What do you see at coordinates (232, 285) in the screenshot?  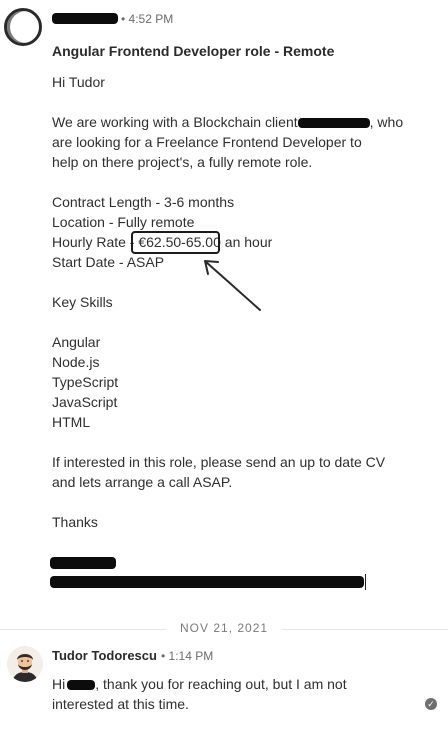 I see `hand-drawn-arrow-icon` at bounding box center [232, 285].